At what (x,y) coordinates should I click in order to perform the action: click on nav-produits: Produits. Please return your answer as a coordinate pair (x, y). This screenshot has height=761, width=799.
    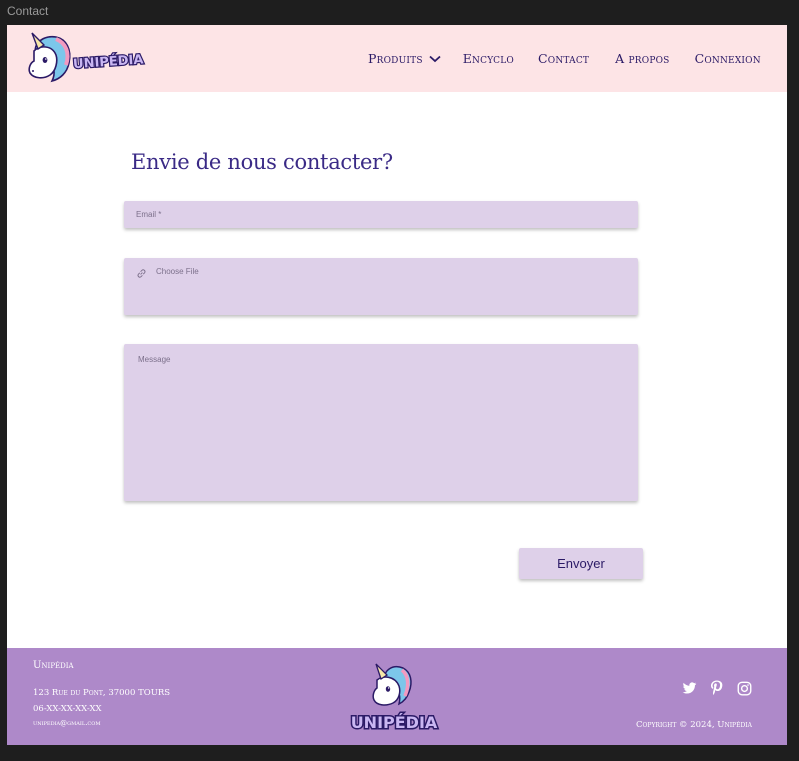
    Looking at the image, I should click on (404, 58).